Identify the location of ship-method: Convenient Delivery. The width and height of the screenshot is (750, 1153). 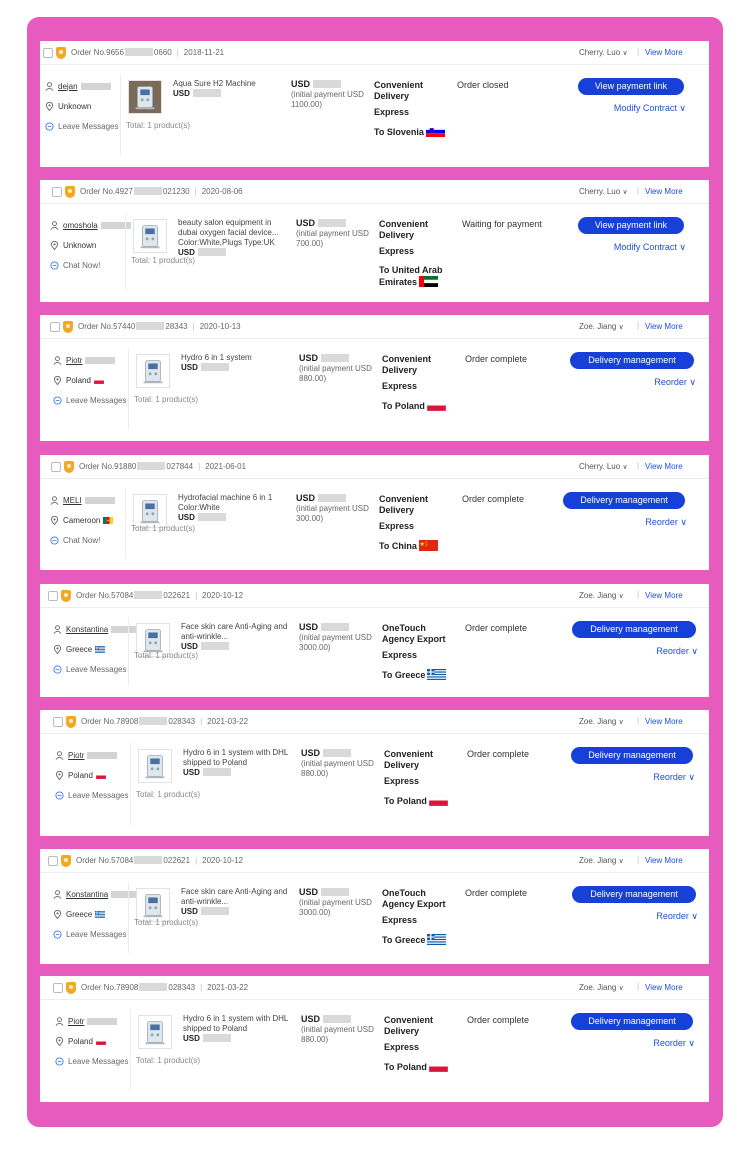
(409, 759).